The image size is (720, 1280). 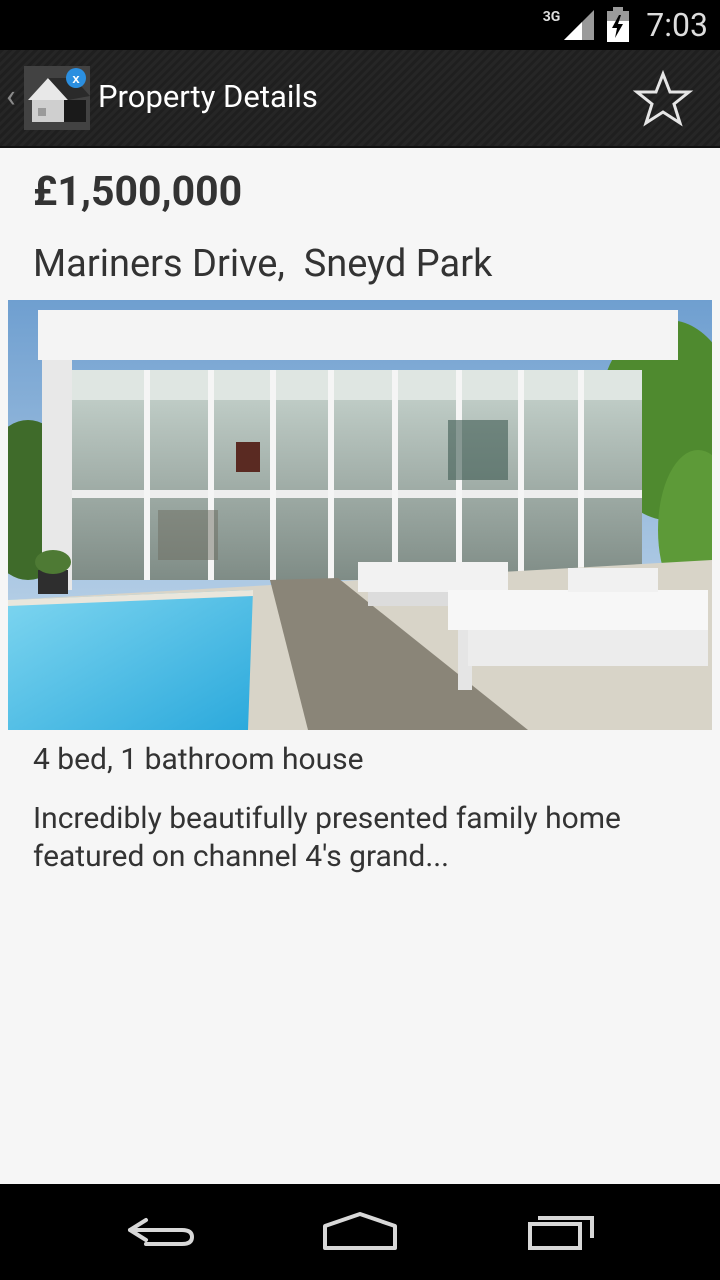 What do you see at coordinates (563, 1232) in the screenshot?
I see `recents-icon` at bounding box center [563, 1232].